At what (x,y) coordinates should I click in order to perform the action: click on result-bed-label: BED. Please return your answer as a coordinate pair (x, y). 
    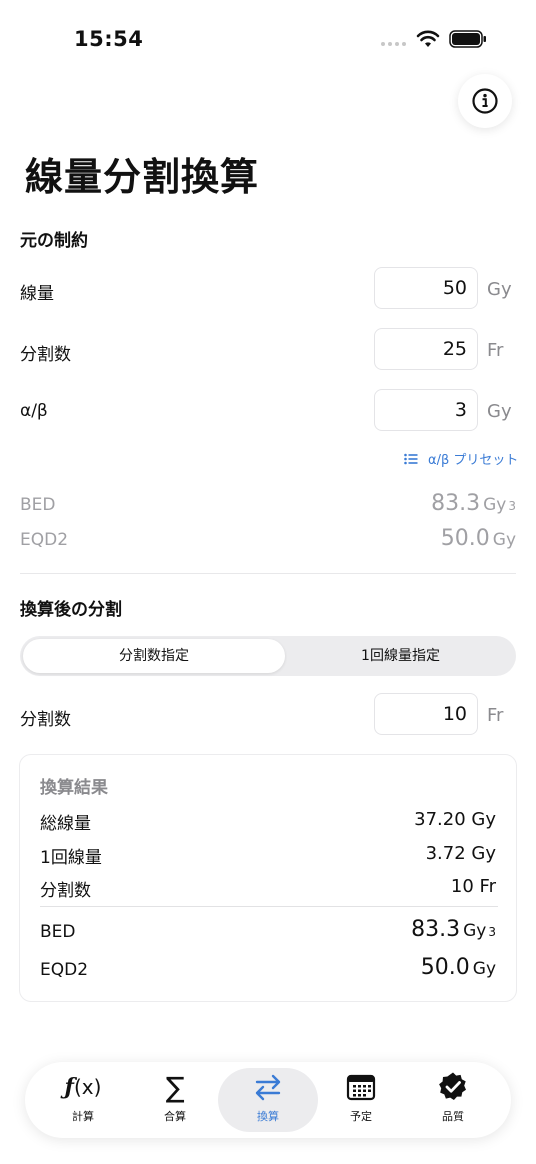
    Looking at the image, I should click on (58, 932).